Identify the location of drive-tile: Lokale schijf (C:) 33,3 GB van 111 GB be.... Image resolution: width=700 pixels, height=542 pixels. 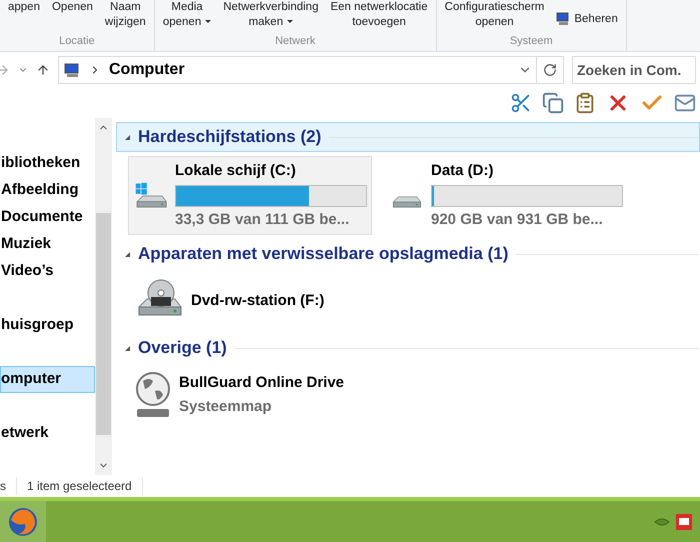
(250, 195).